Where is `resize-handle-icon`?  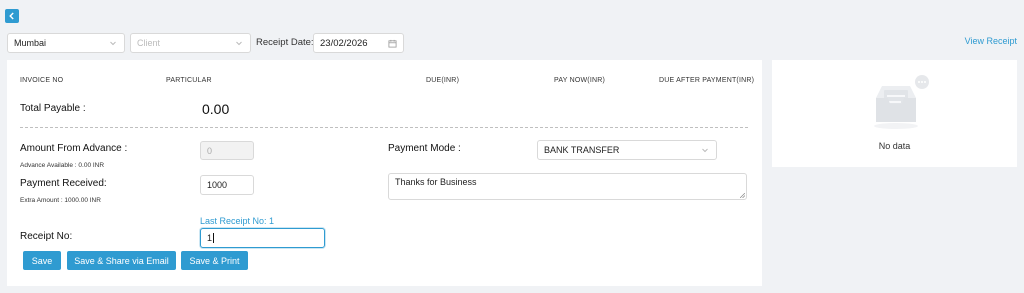
resize-handle-icon is located at coordinates (742, 195).